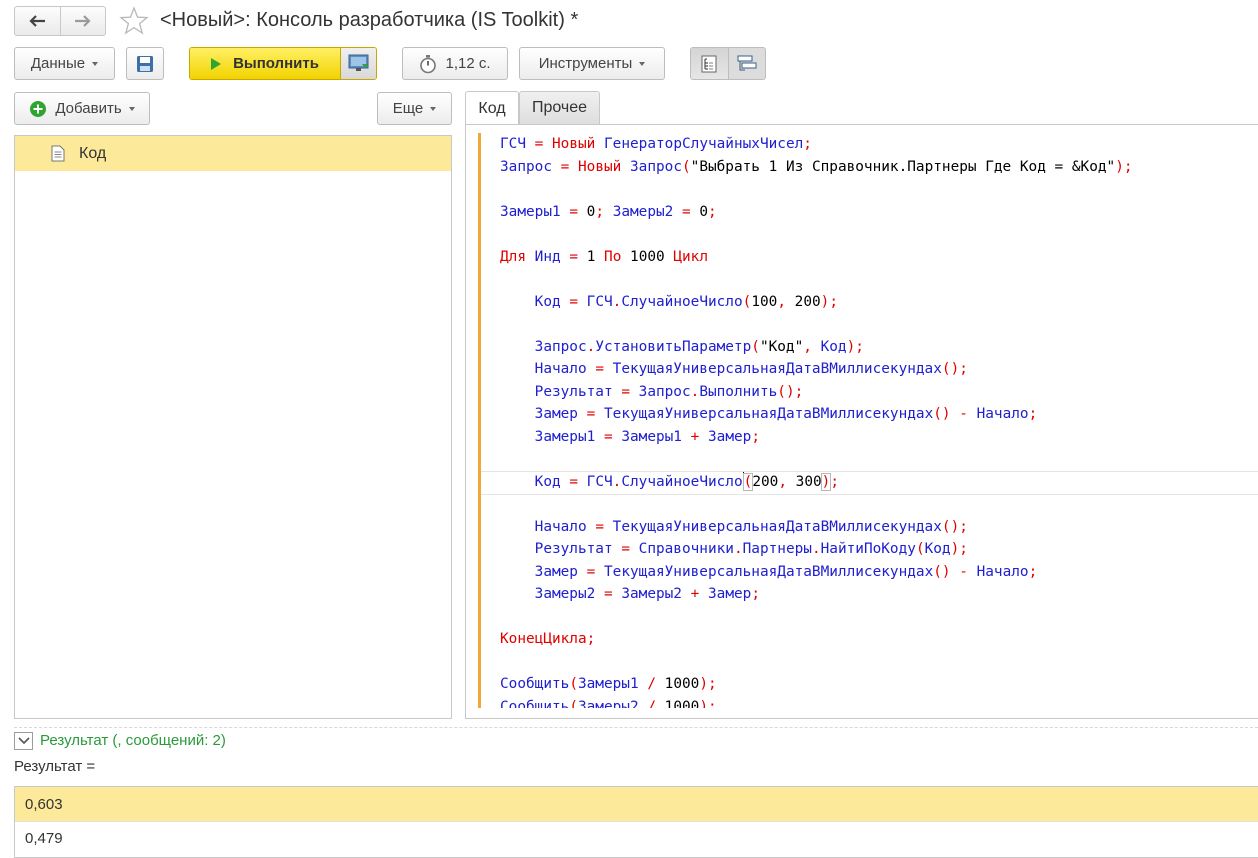  I want to click on run-button-group: Выполнить, so click(283, 63).